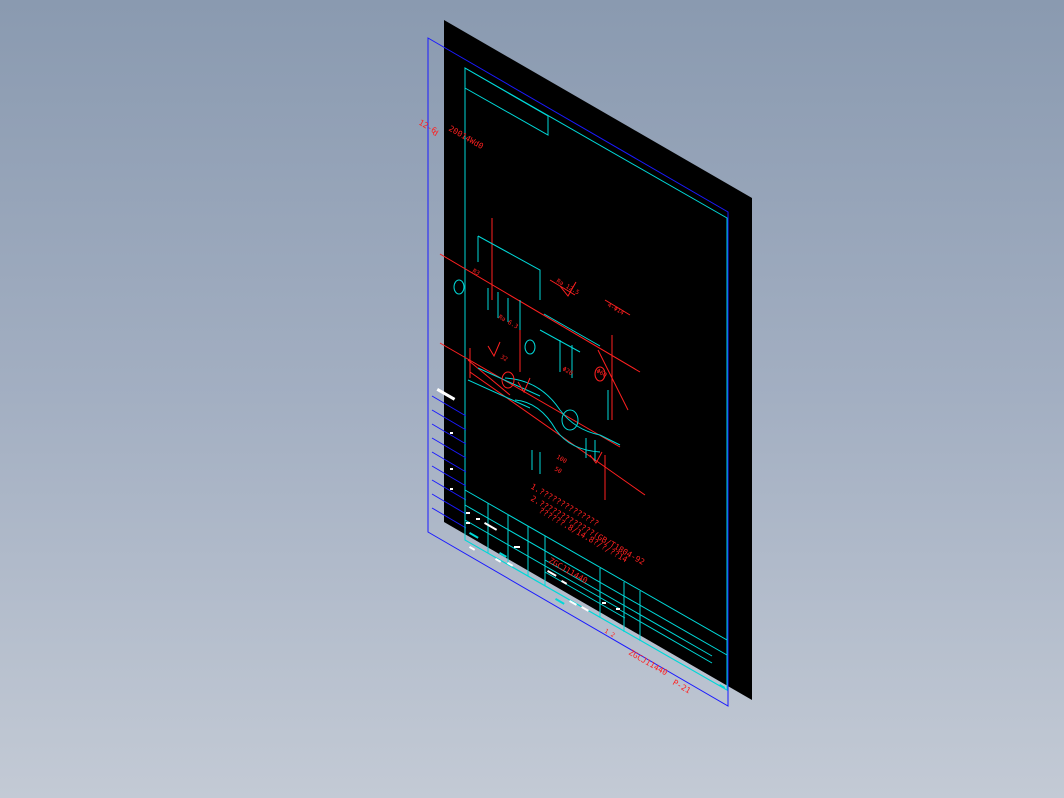  I want to click on bottom-suffix: P-21, so click(681, 687).